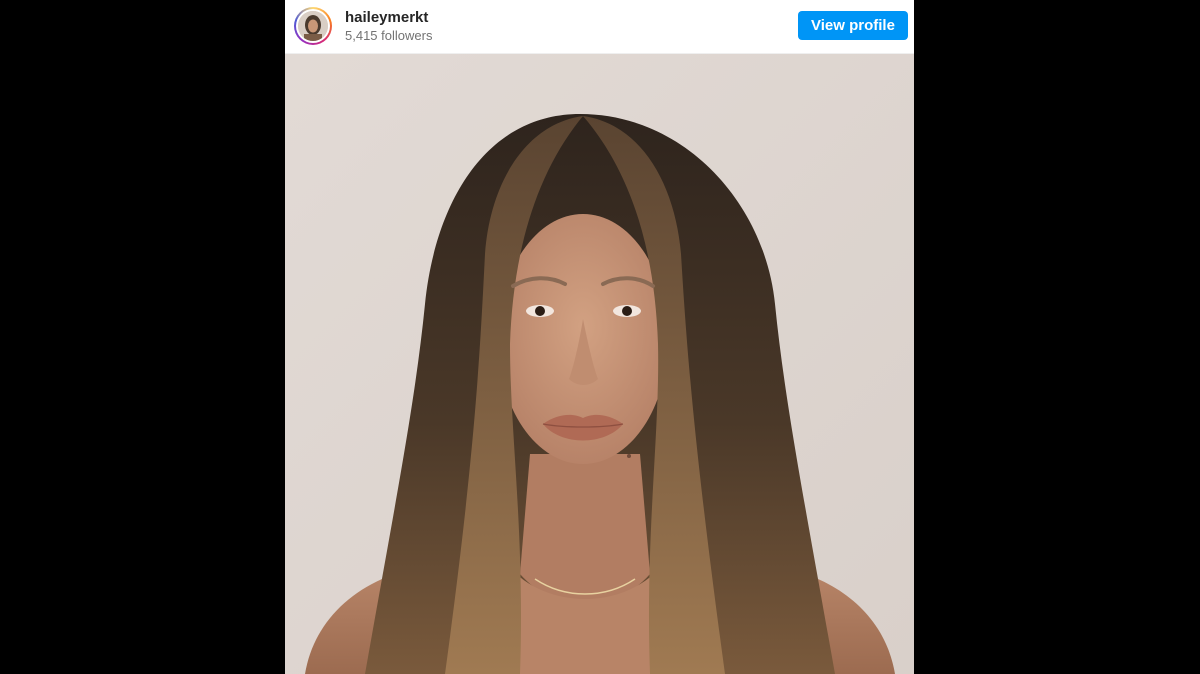  I want to click on avatar-story-ring, so click(313, 26).